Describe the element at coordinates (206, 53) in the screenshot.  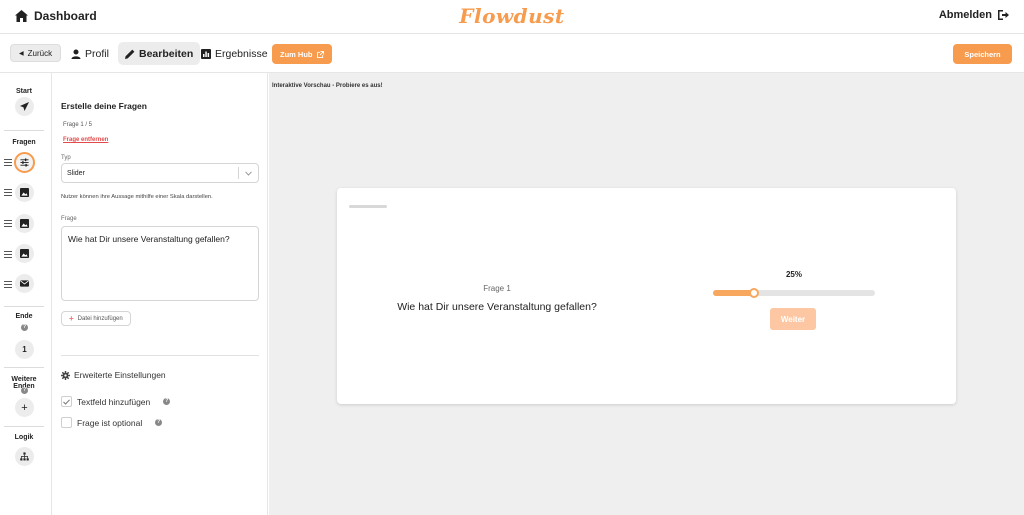
I see `chart-icon` at that location.